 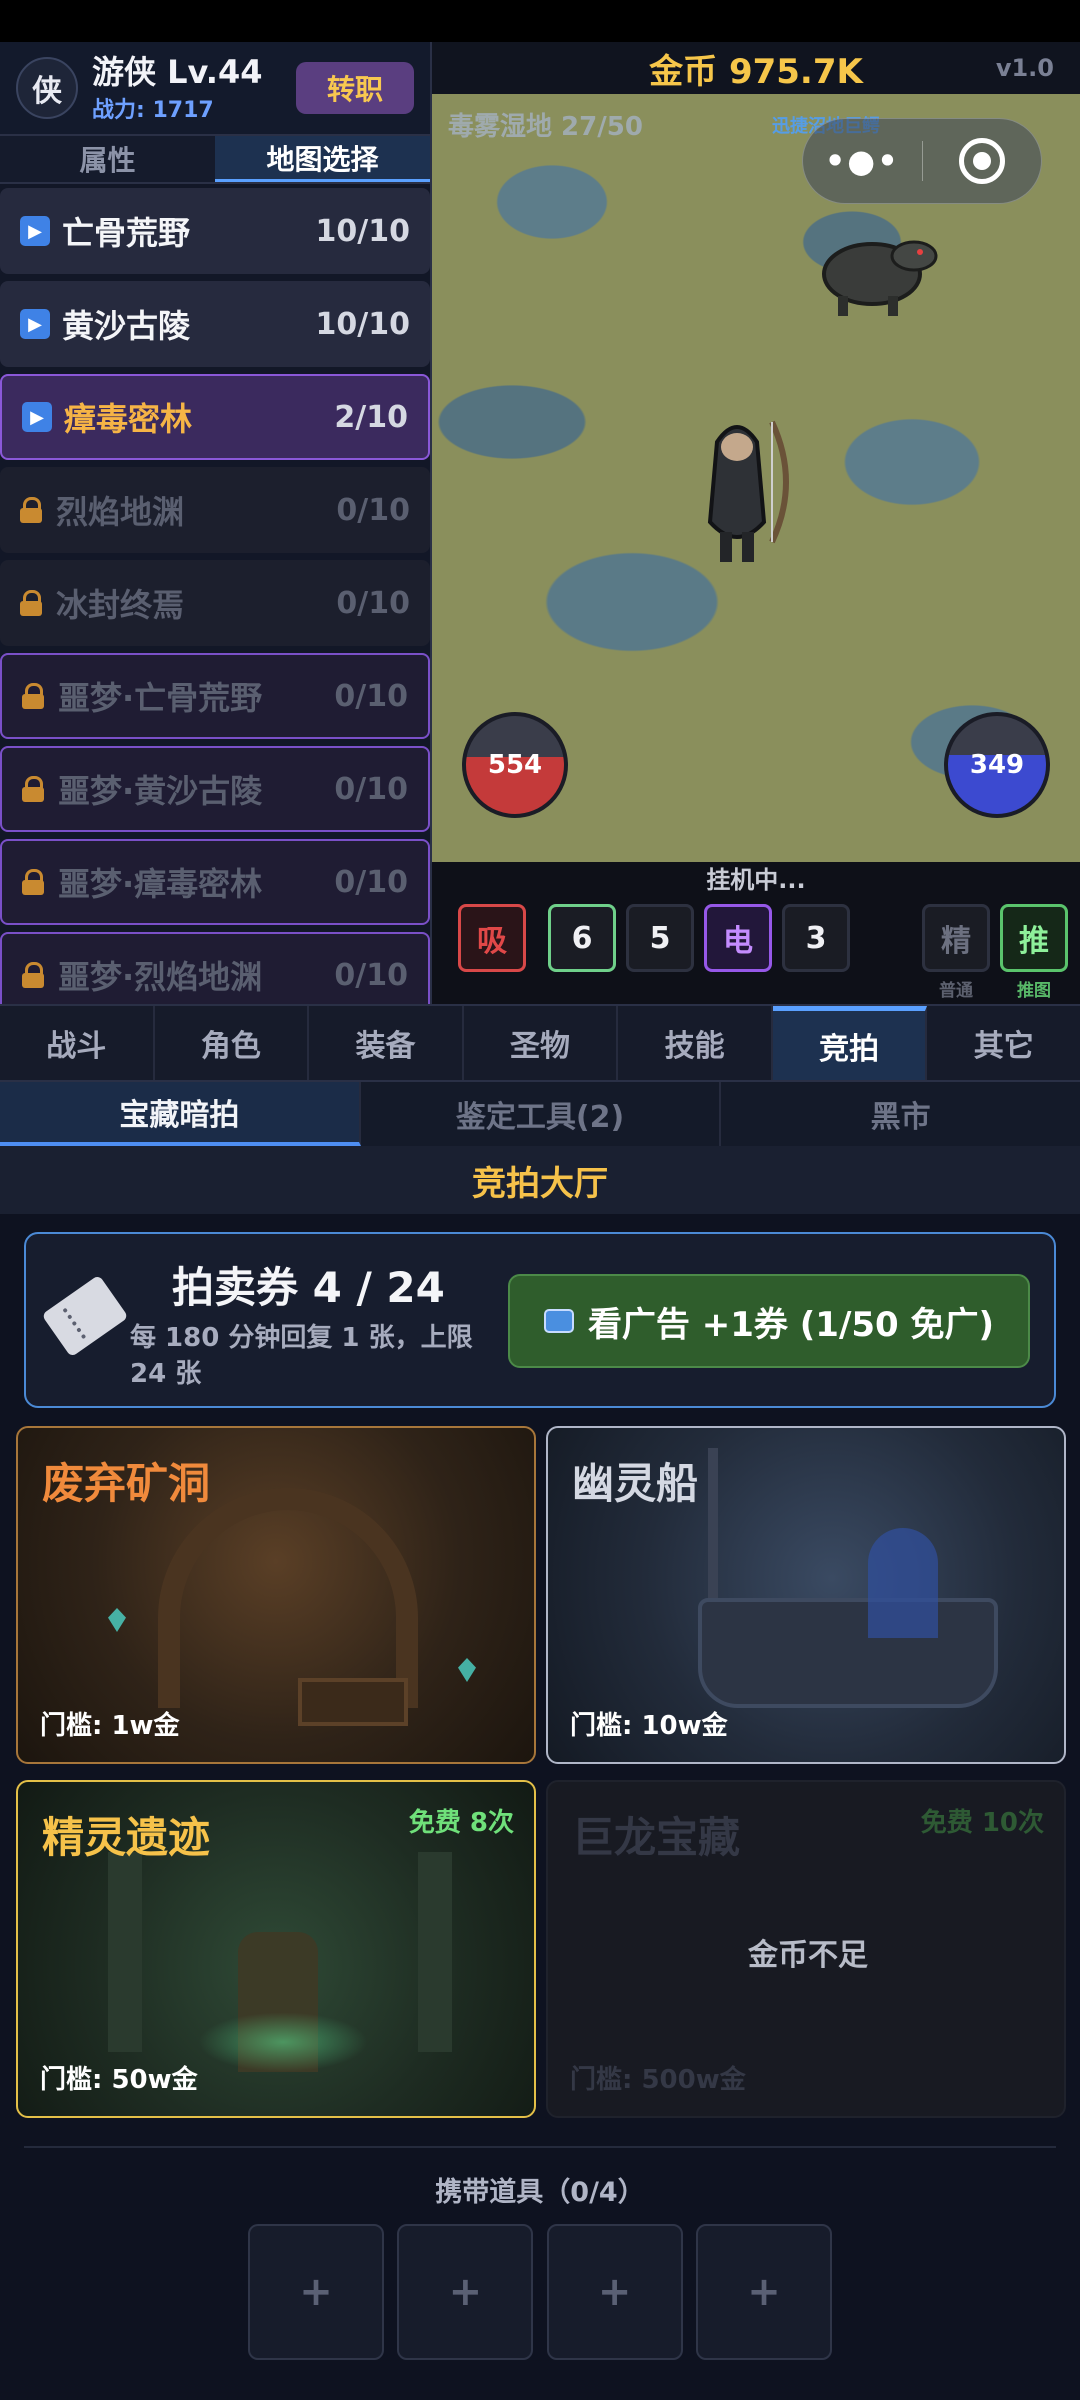 What do you see at coordinates (695, 1043) in the screenshot?
I see `tab-skills: 技能` at bounding box center [695, 1043].